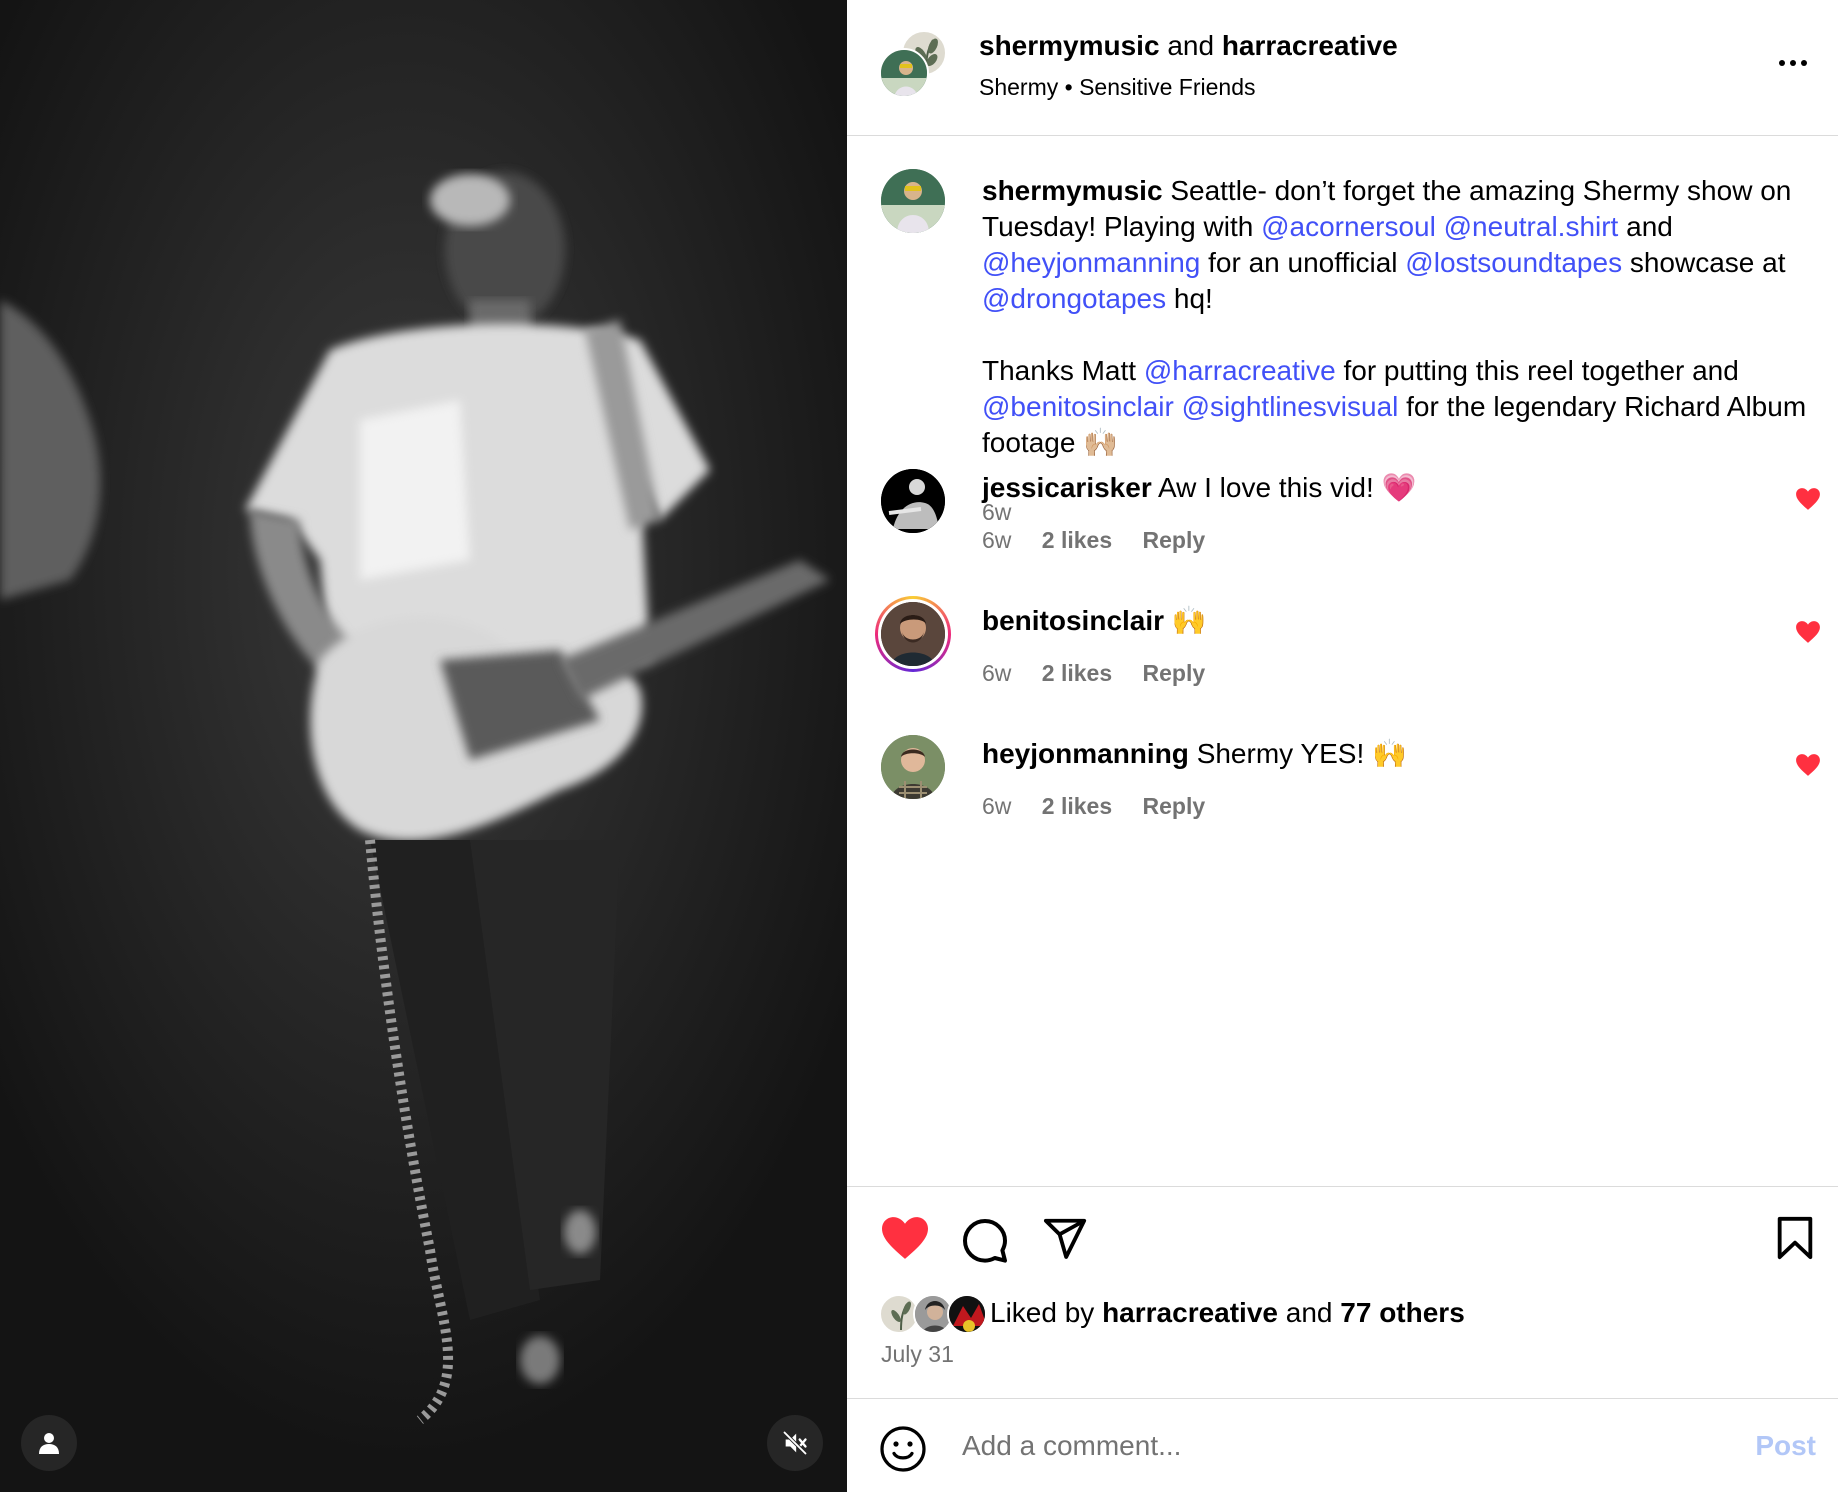 The width and height of the screenshot is (1838, 1492). Describe the element at coordinates (985, 1239) in the screenshot. I see `comment-bubble-icon` at that location.